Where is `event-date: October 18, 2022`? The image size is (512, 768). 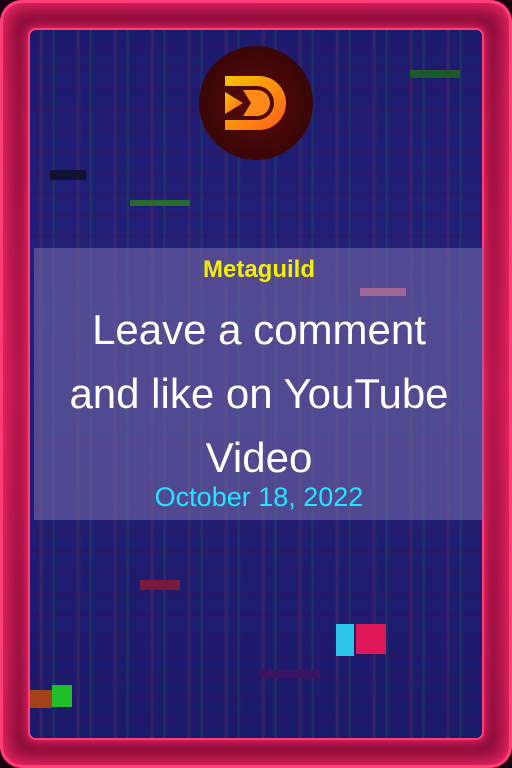 event-date: October 18, 2022 is located at coordinates (259, 497).